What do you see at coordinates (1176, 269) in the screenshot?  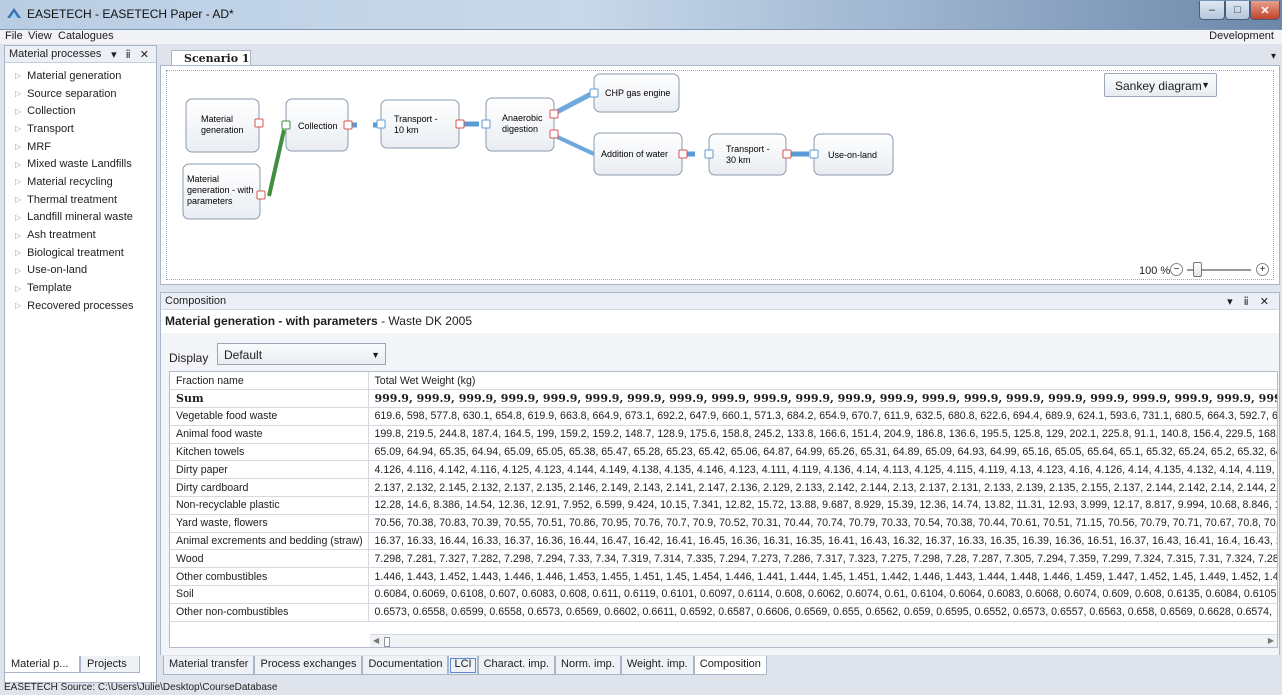 I see `zoom-out-button: −` at bounding box center [1176, 269].